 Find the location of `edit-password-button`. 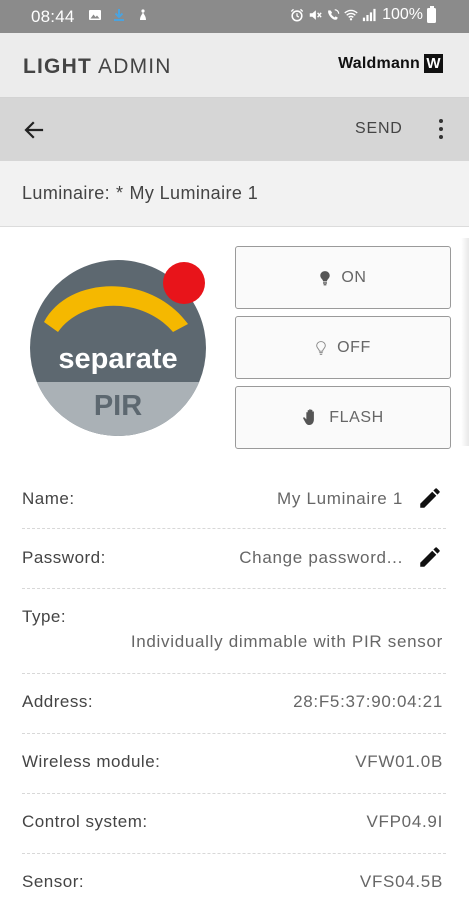

edit-password-button is located at coordinates (430, 557).